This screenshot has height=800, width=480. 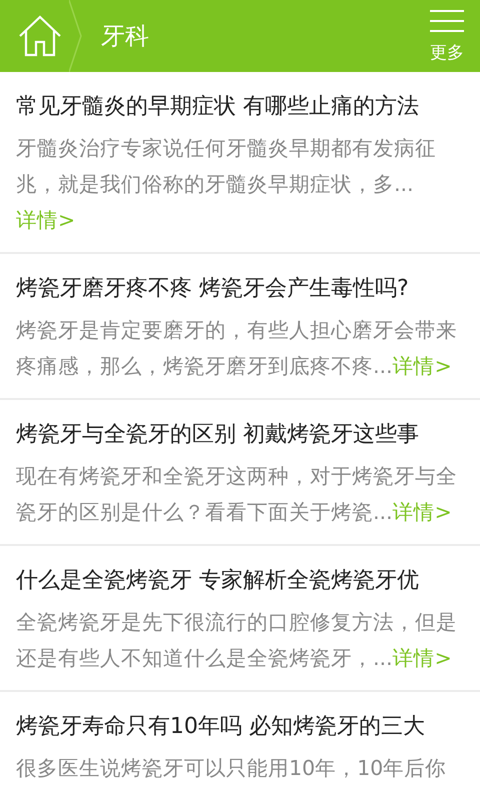 I want to click on article-title: 什么是全瓷烤瓷牙 专家解析全瓷烤瓷牙优, so click(x=240, y=581).